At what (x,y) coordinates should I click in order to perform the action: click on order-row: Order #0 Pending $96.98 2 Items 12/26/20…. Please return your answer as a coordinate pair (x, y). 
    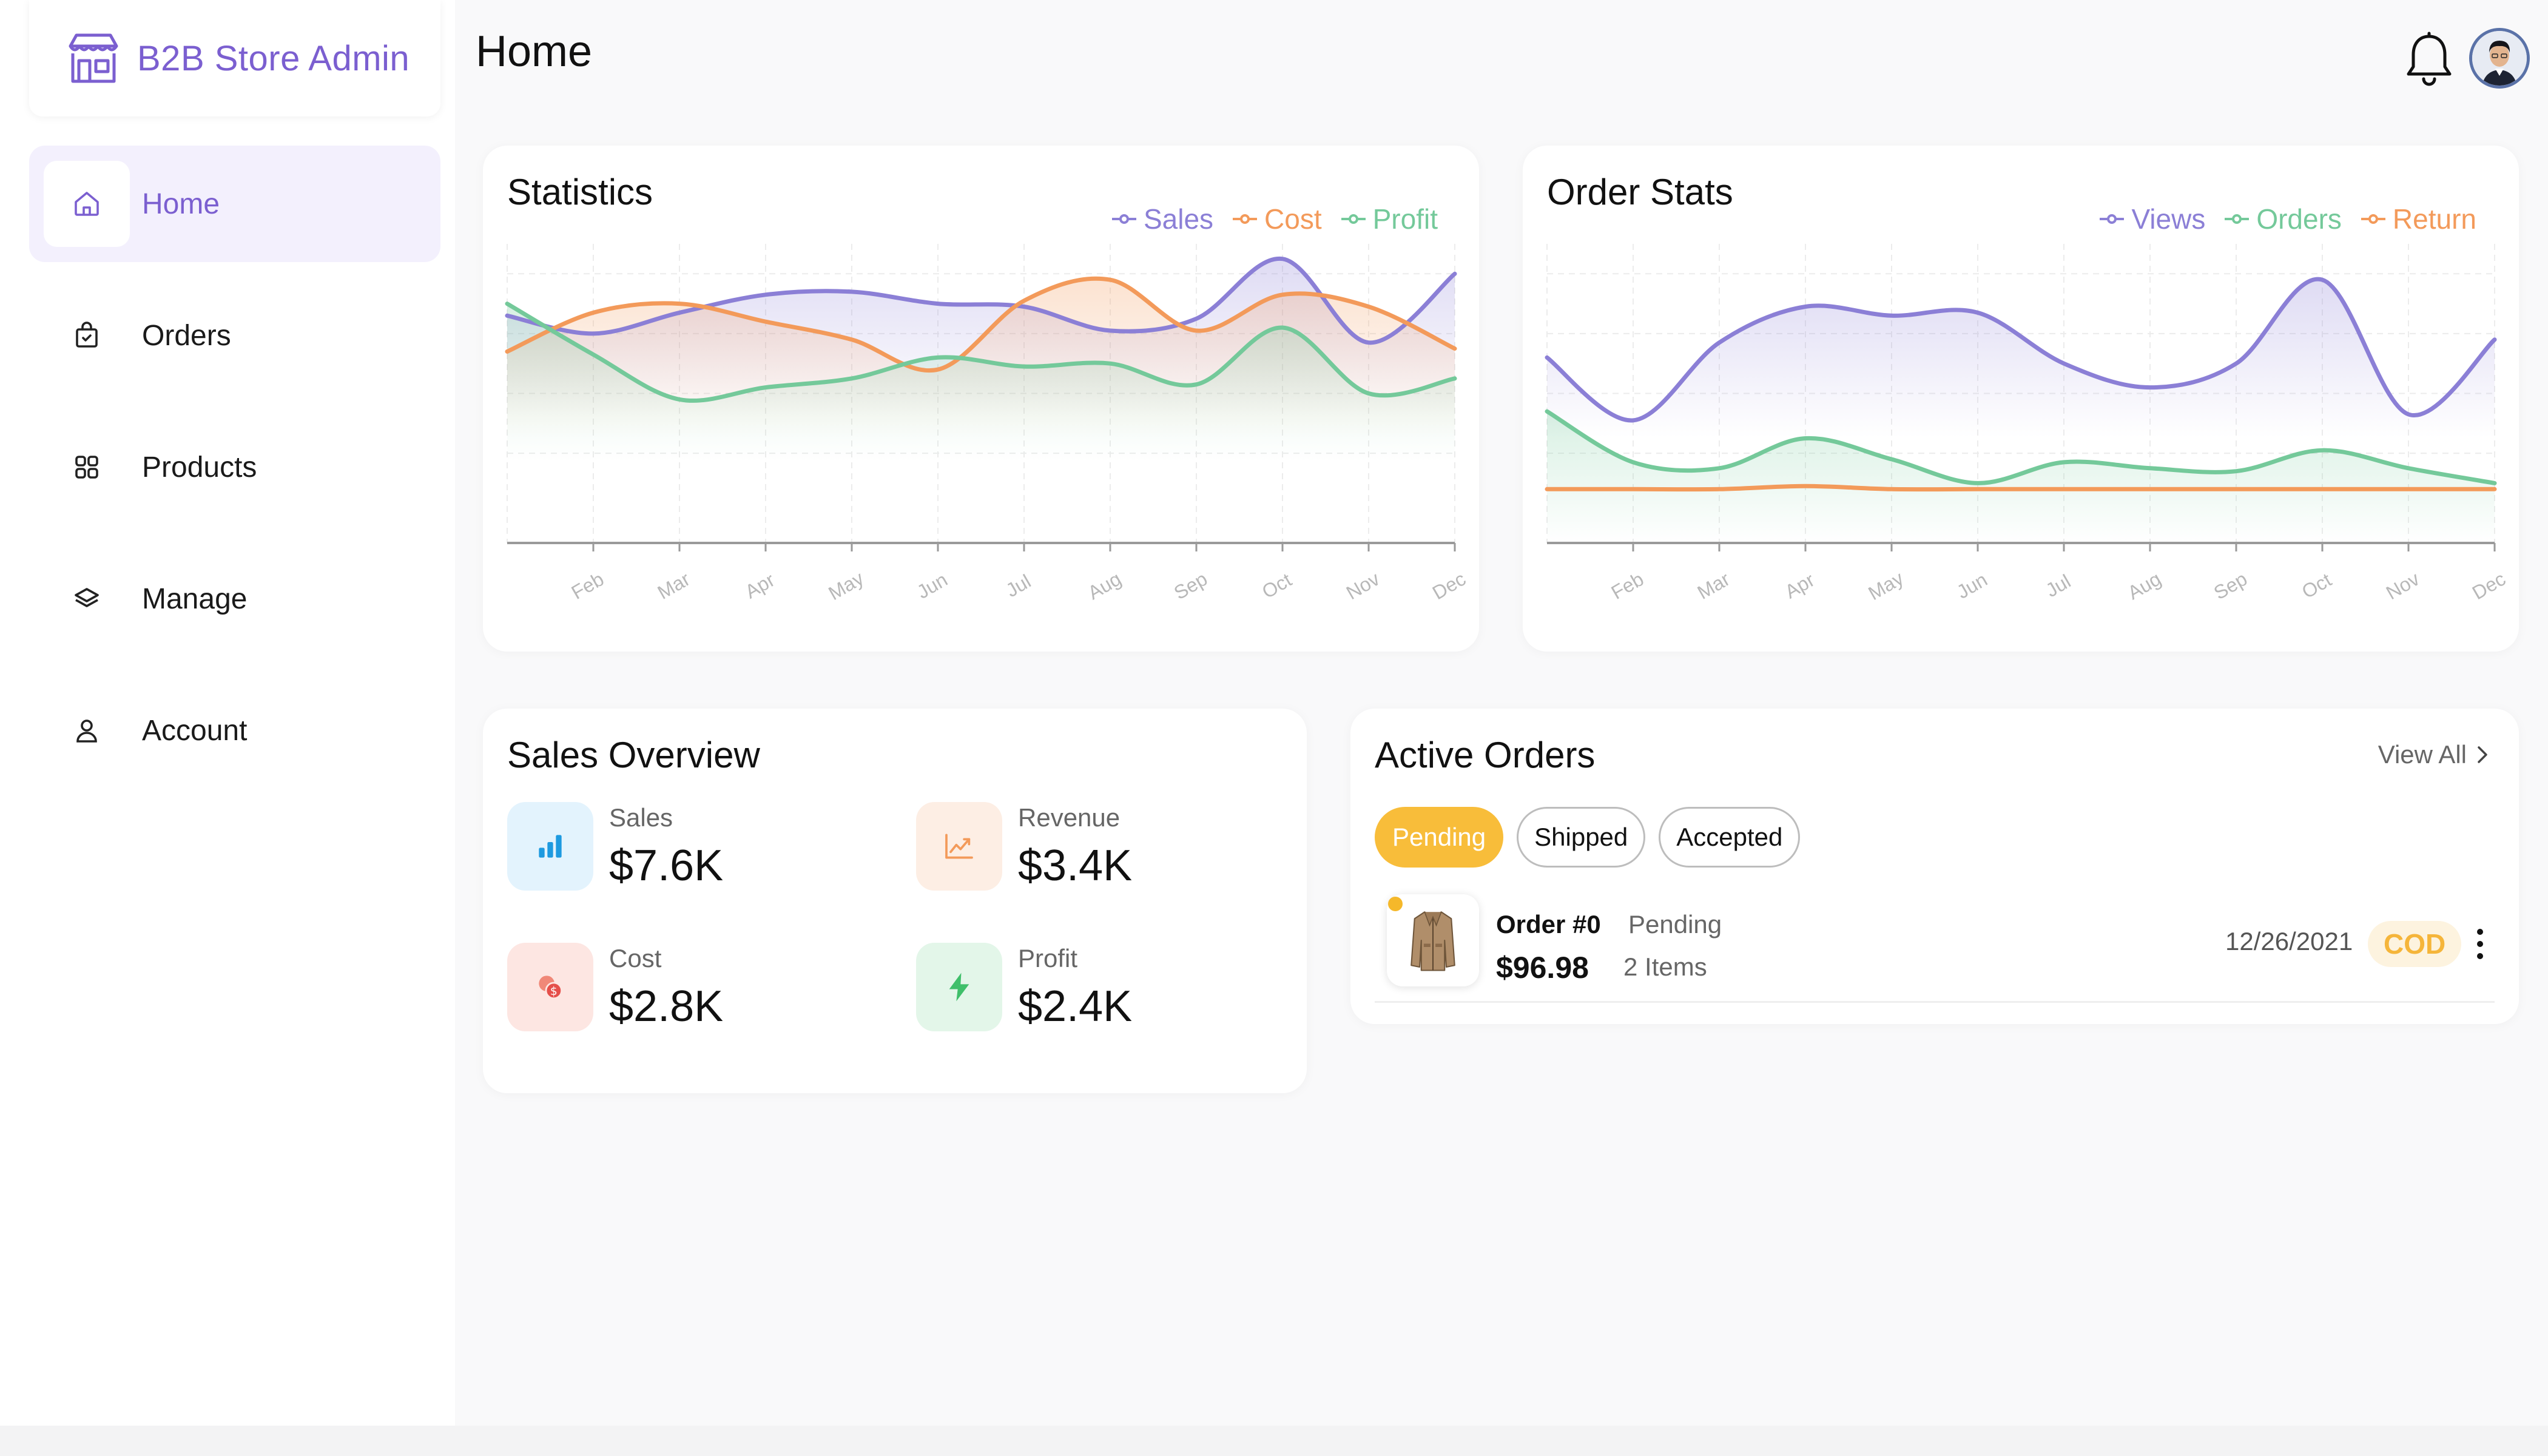
    Looking at the image, I should click on (1945, 943).